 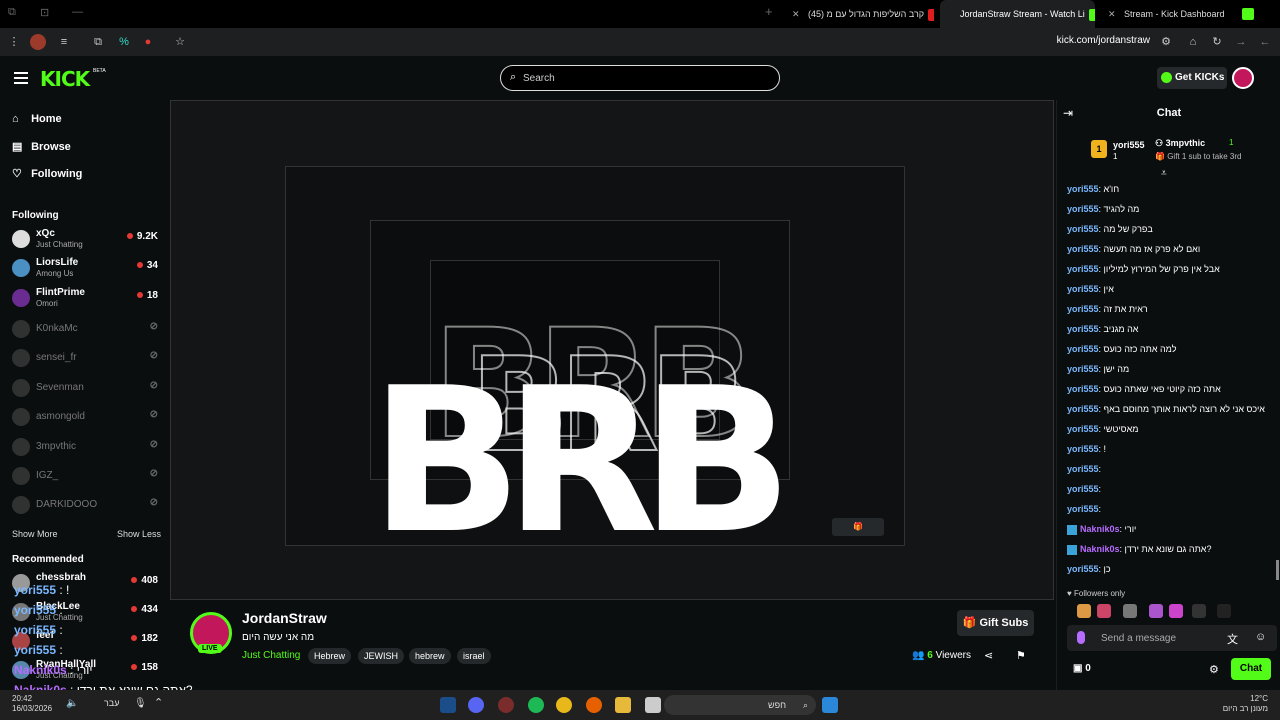 What do you see at coordinates (1251, 669) in the screenshot?
I see `chat-send-button: Chat` at bounding box center [1251, 669].